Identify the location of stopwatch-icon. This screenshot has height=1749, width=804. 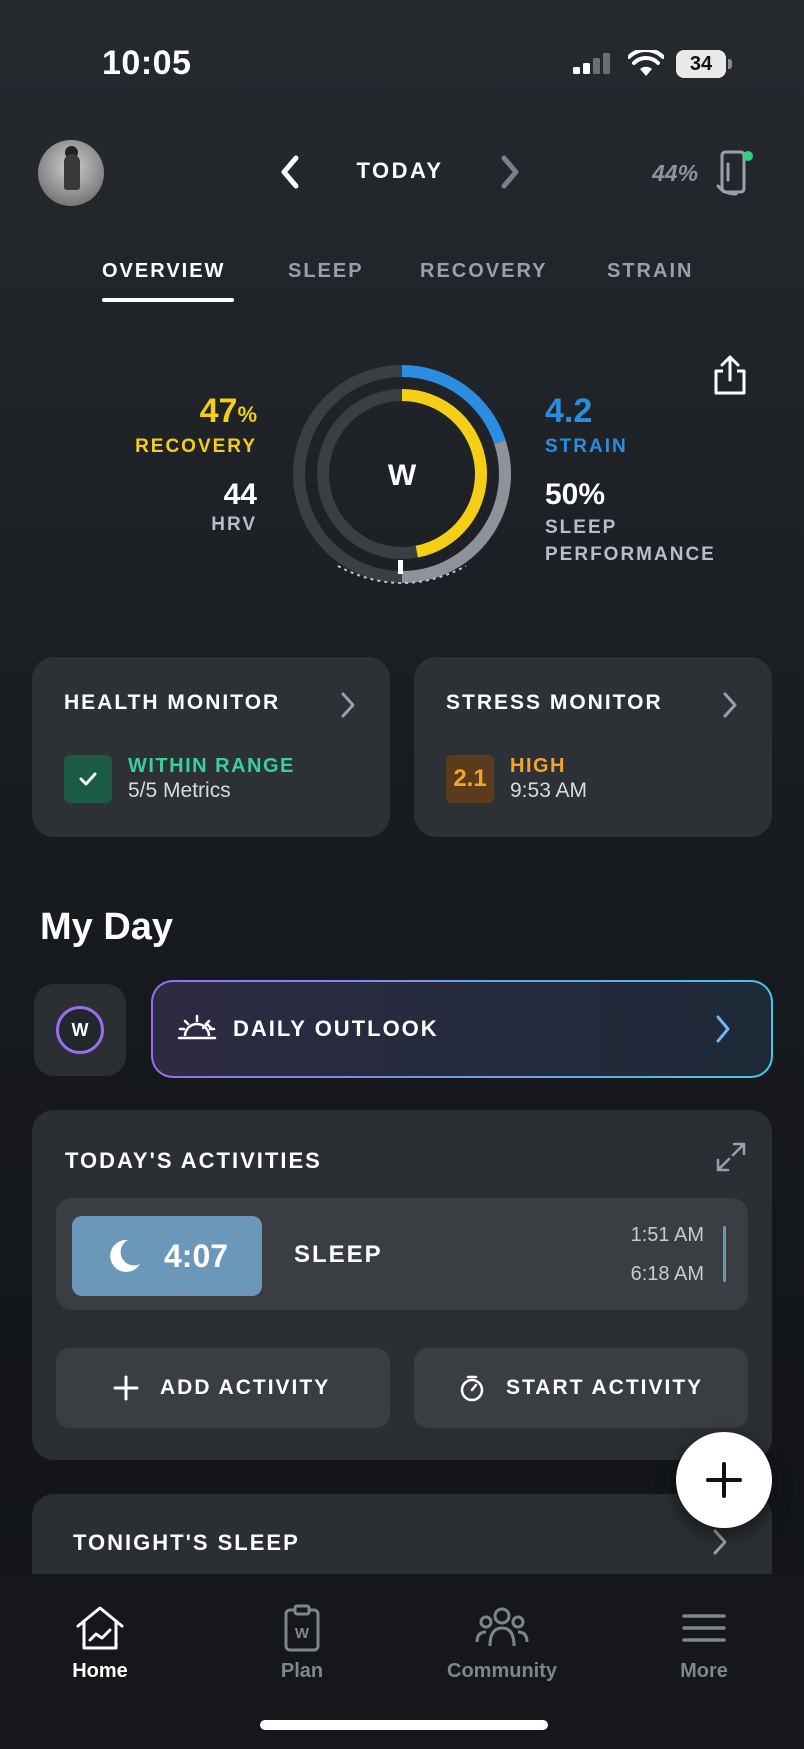
(472, 1388).